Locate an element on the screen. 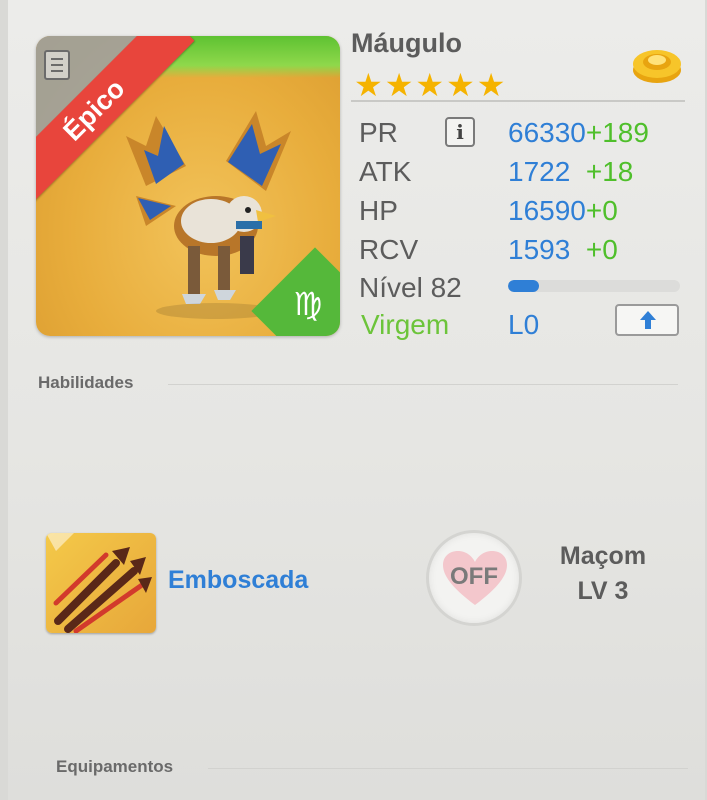 The width and height of the screenshot is (707, 800). stat-label-atk: ATK is located at coordinates (385, 171).